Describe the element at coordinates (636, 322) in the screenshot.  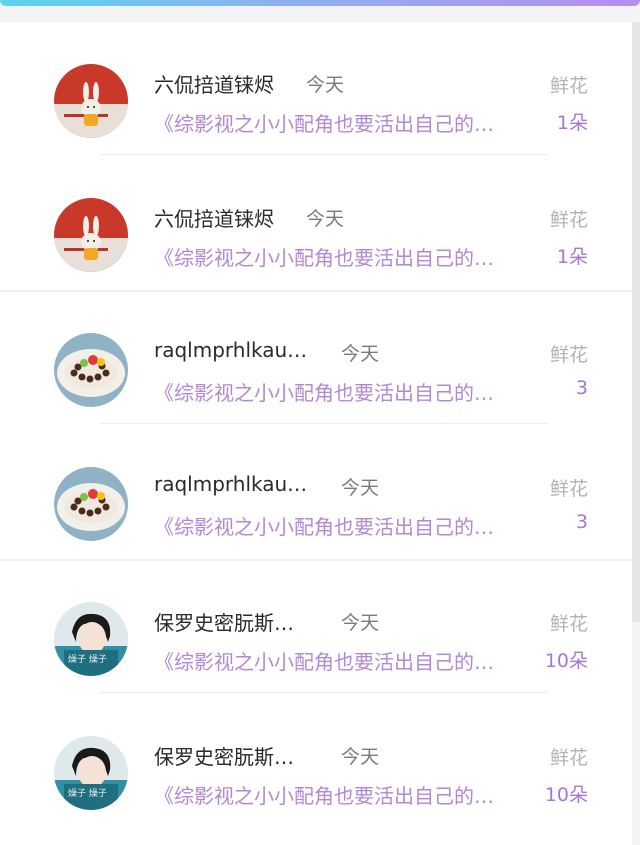
I see `scrollbar` at that location.